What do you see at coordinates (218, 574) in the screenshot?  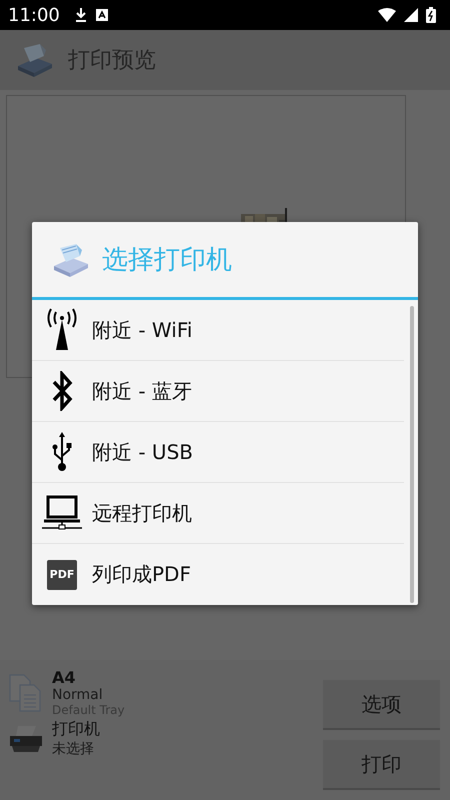 I see `printer-option: PDF 列印成PDF` at bounding box center [218, 574].